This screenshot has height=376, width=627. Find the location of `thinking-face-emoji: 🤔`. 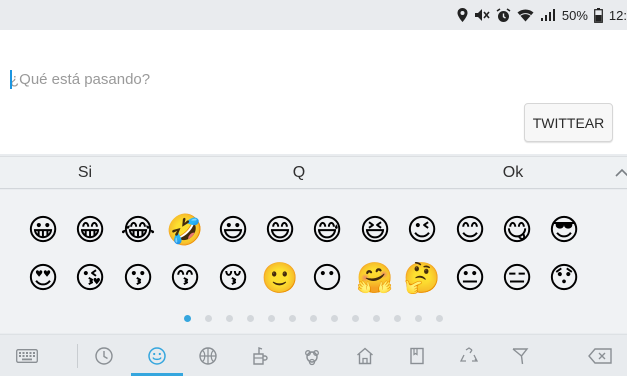

thinking-face-emoji: 🤔 is located at coordinates (422, 279).